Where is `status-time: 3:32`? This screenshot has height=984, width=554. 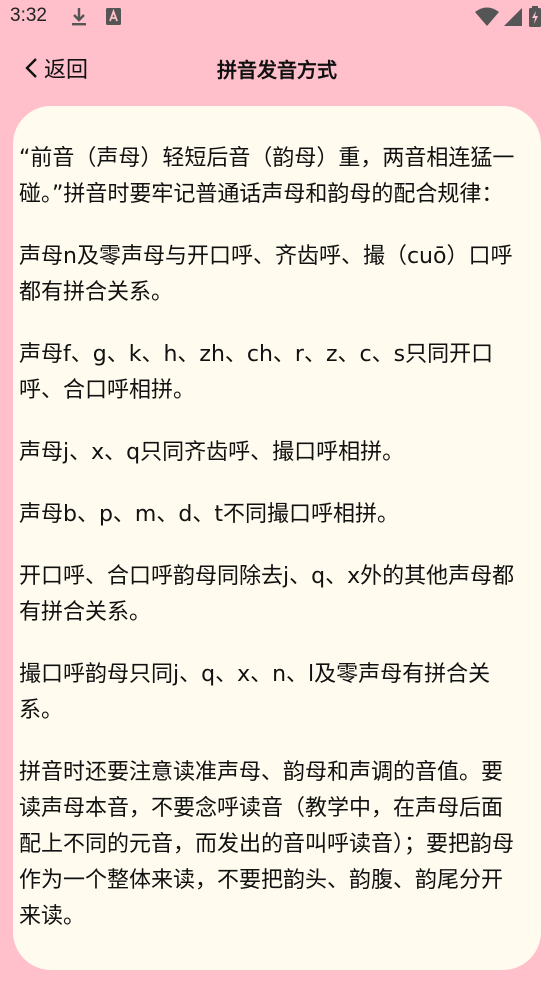 status-time: 3:32 is located at coordinates (28, 15).